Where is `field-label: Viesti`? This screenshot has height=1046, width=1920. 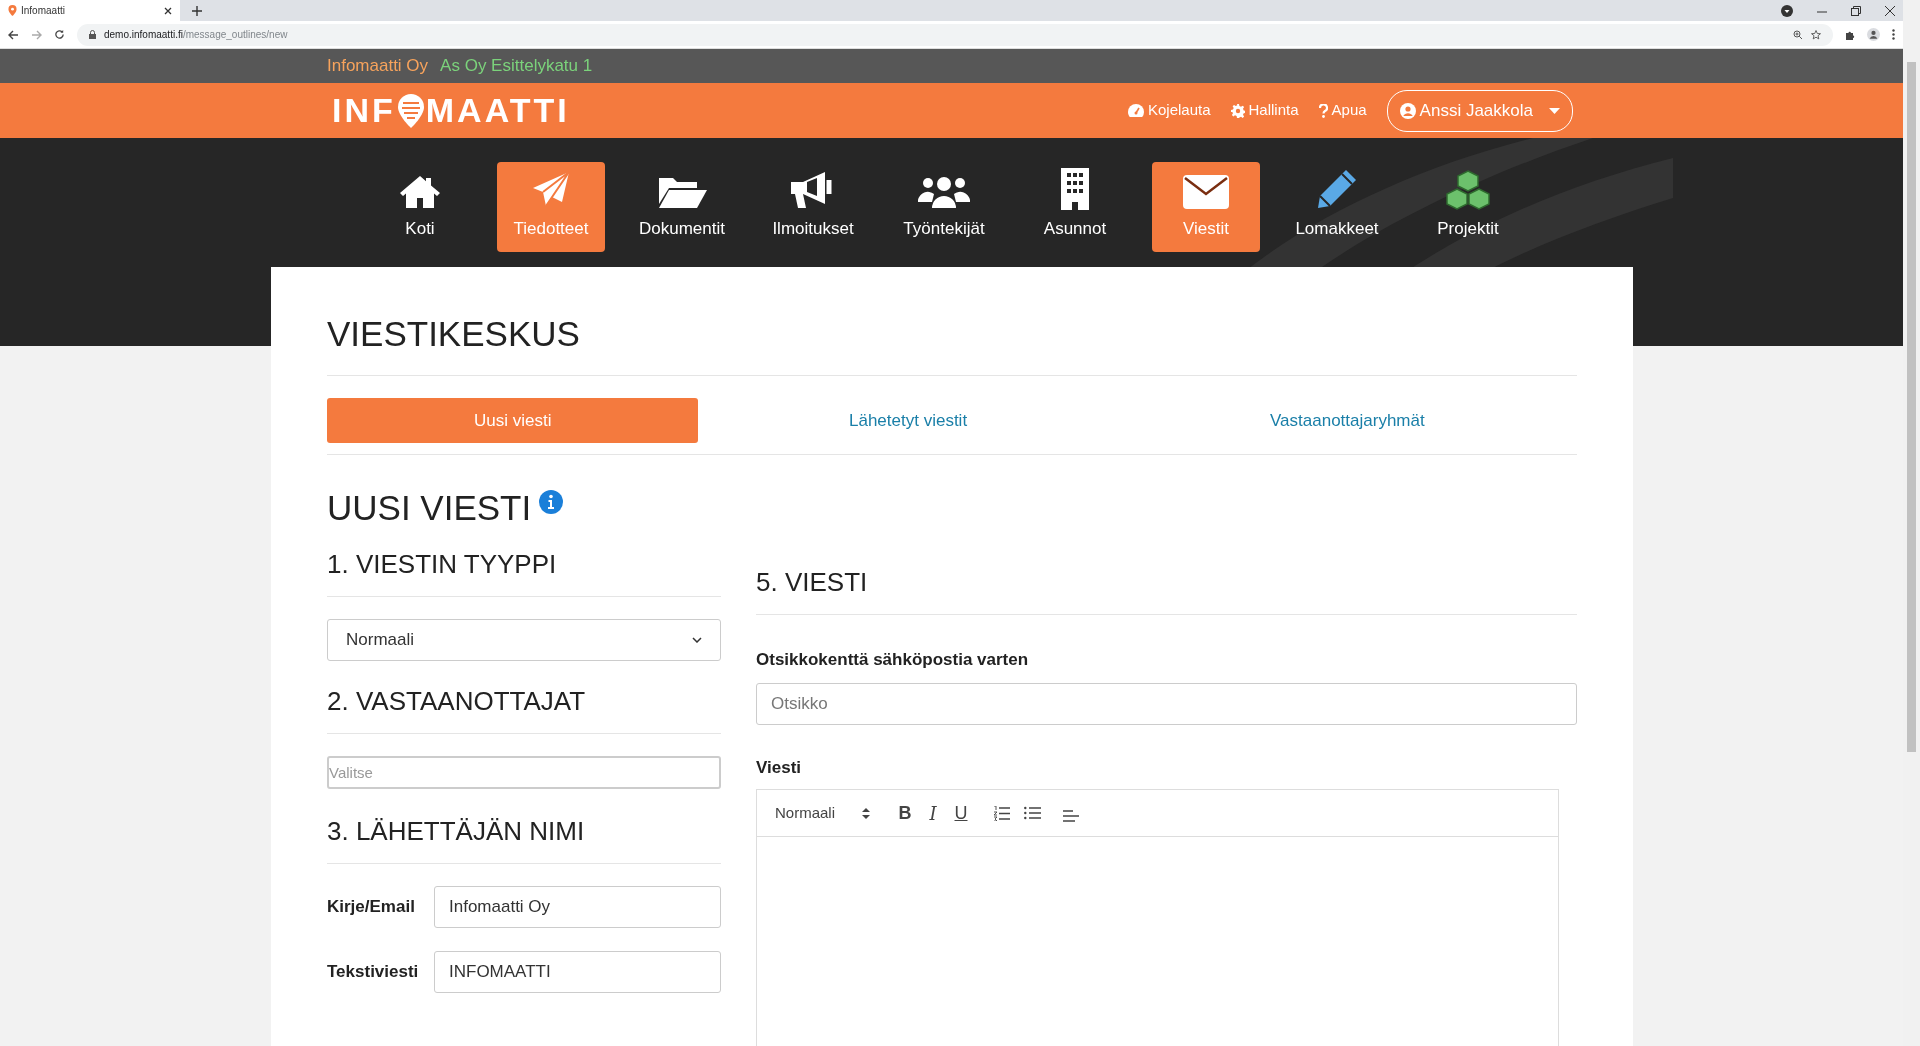
field-label: Viesti is located at coordinates (779, 767).